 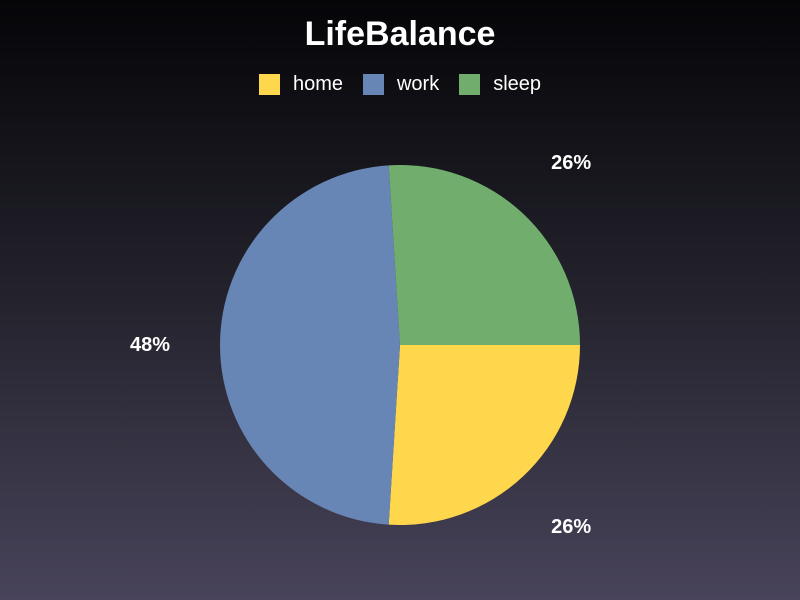 What do you see at coordinates (571, 163) in the screenshot?
I see `slice-label-sleep: 26%` at bounding box center [571, 163].